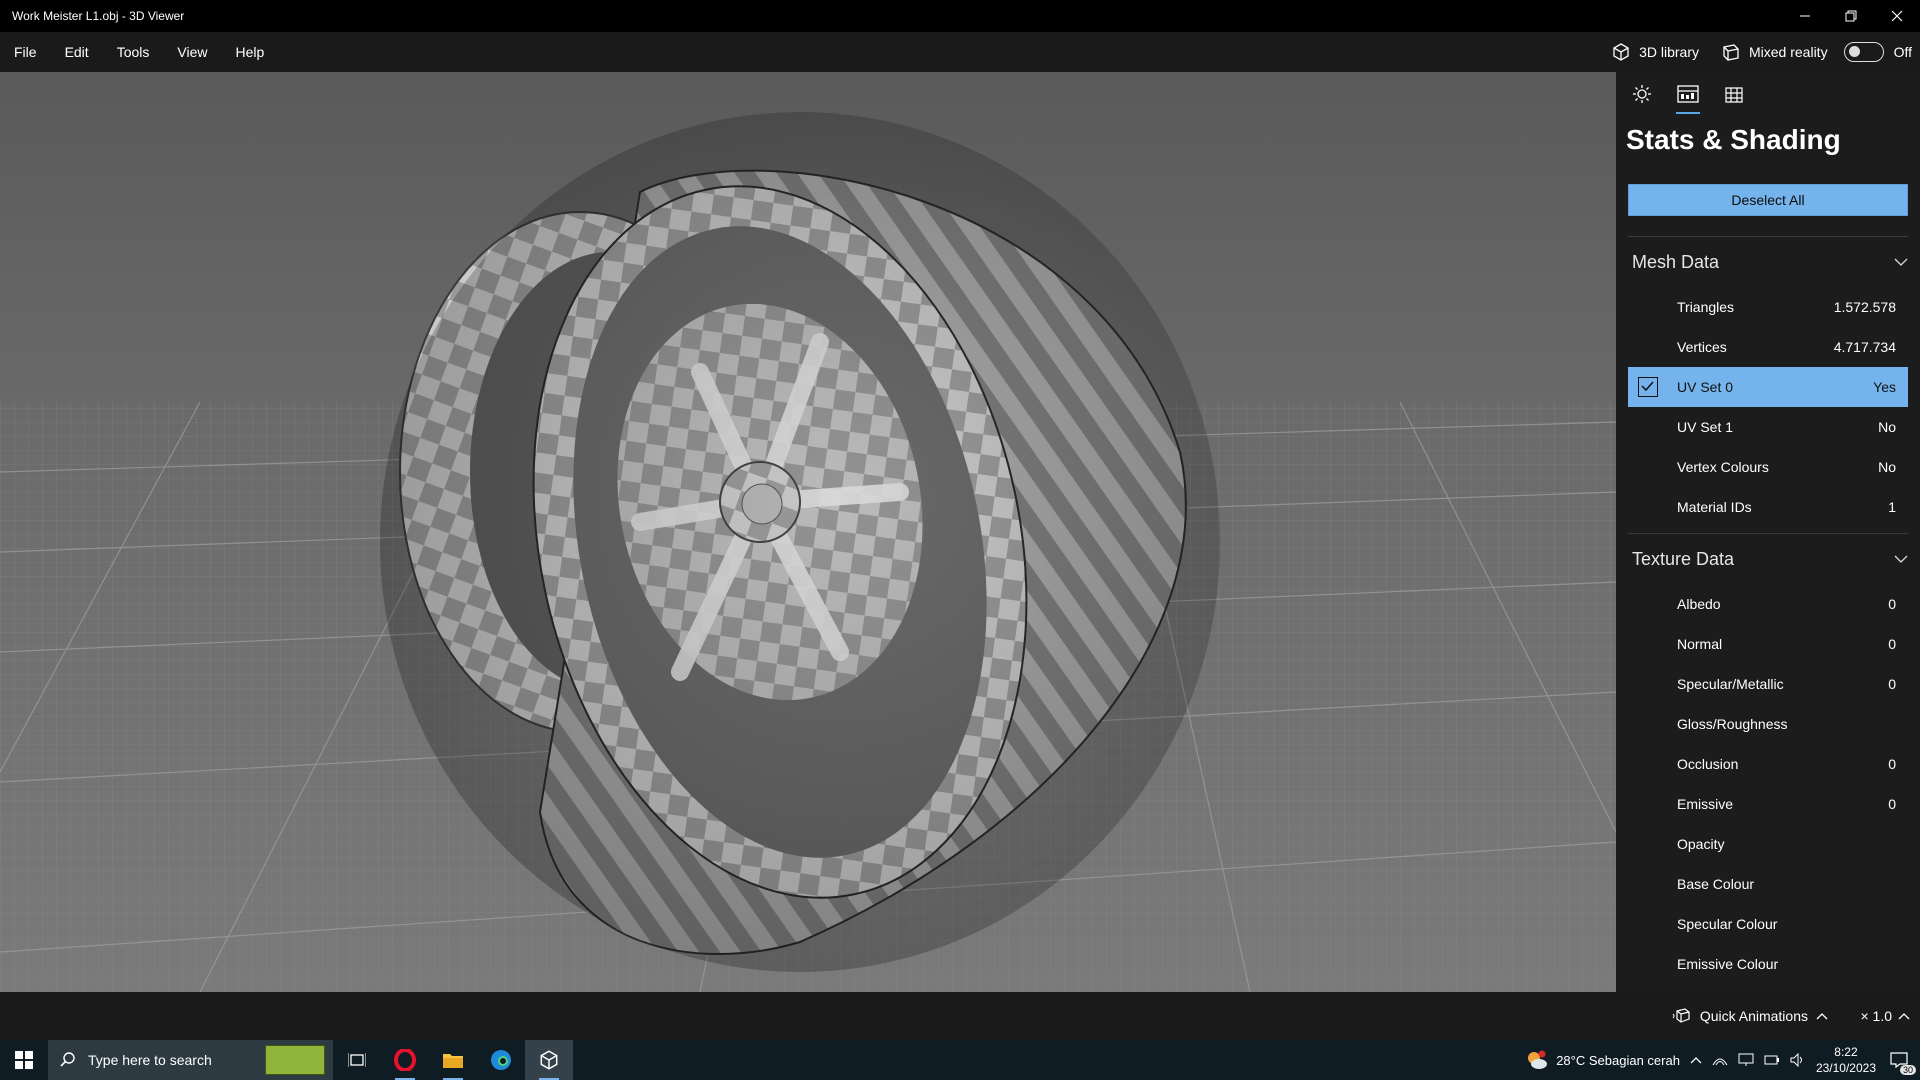 The image size is (1920, 1080). What do you see at coordinates (1720, 1060) in the screenshot?
I see `network-icon` at bounding box center [1720, 1060].